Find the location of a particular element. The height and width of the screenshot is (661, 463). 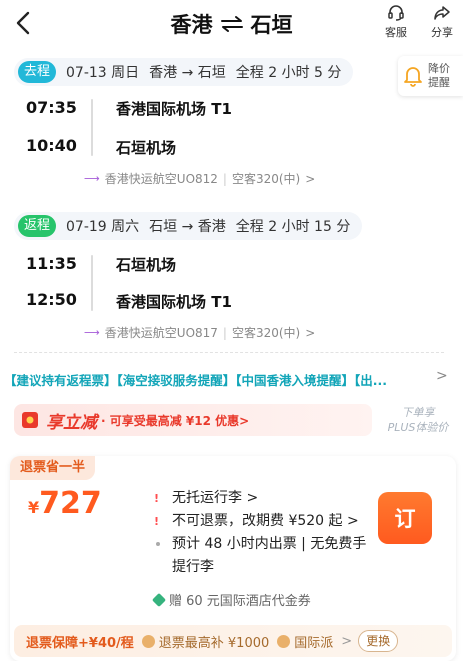

section-divider is located at coordinates (229, 352).